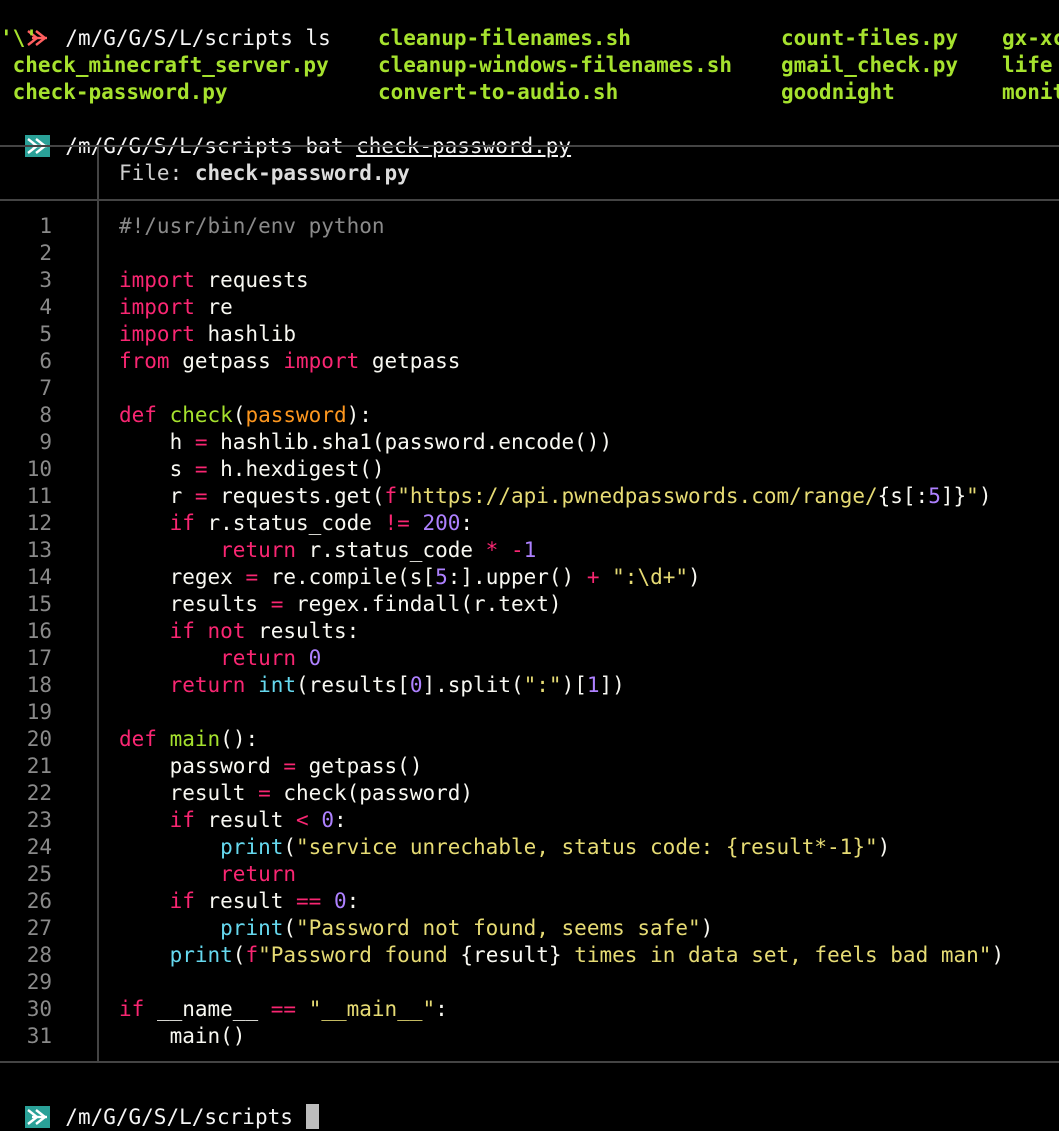  What do you see at coordinates (39, 685) in the screenshot?
I see `line-number: 18` at bounding box center [39, 685].